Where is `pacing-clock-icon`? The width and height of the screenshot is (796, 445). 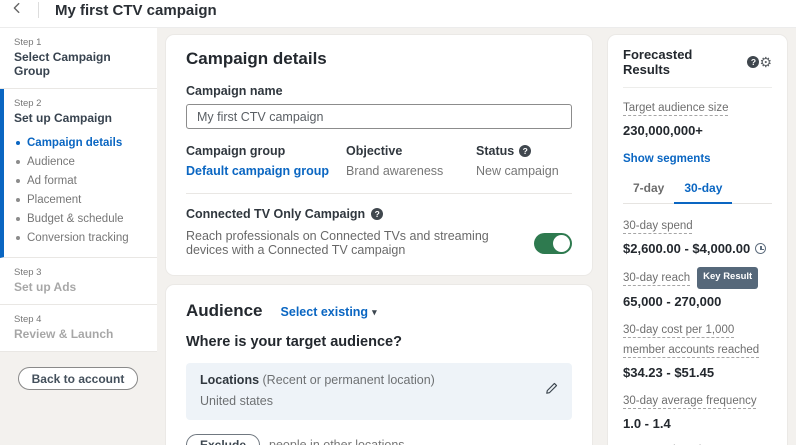
pacing-clock-icon is located at coordinates (761, 249).